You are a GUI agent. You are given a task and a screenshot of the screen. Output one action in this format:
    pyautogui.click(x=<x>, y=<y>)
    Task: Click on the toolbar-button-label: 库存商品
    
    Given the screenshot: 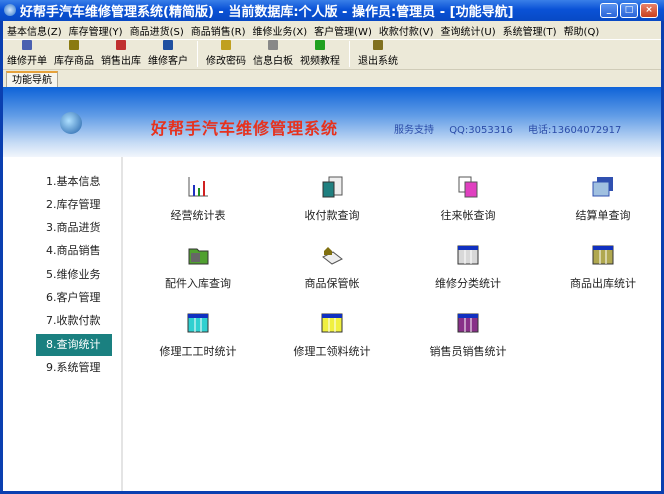 What is the action you would take?
    pyautogui.click(x=74, y=61)
    